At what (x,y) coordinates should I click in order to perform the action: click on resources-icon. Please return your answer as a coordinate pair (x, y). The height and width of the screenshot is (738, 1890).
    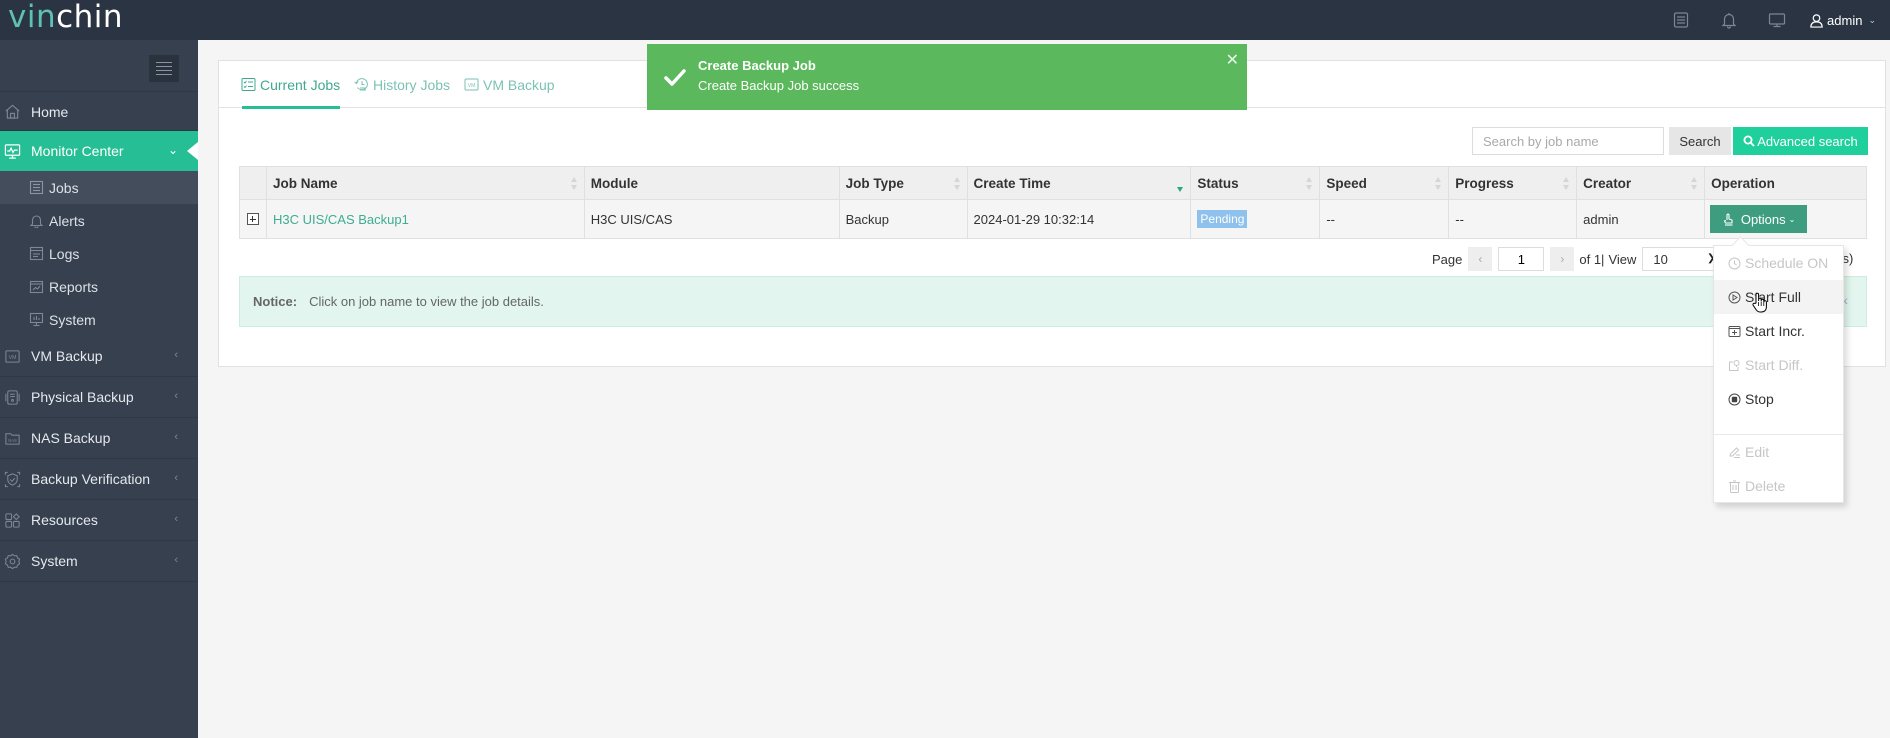
    Looking at the image, I should click on (16, 520).